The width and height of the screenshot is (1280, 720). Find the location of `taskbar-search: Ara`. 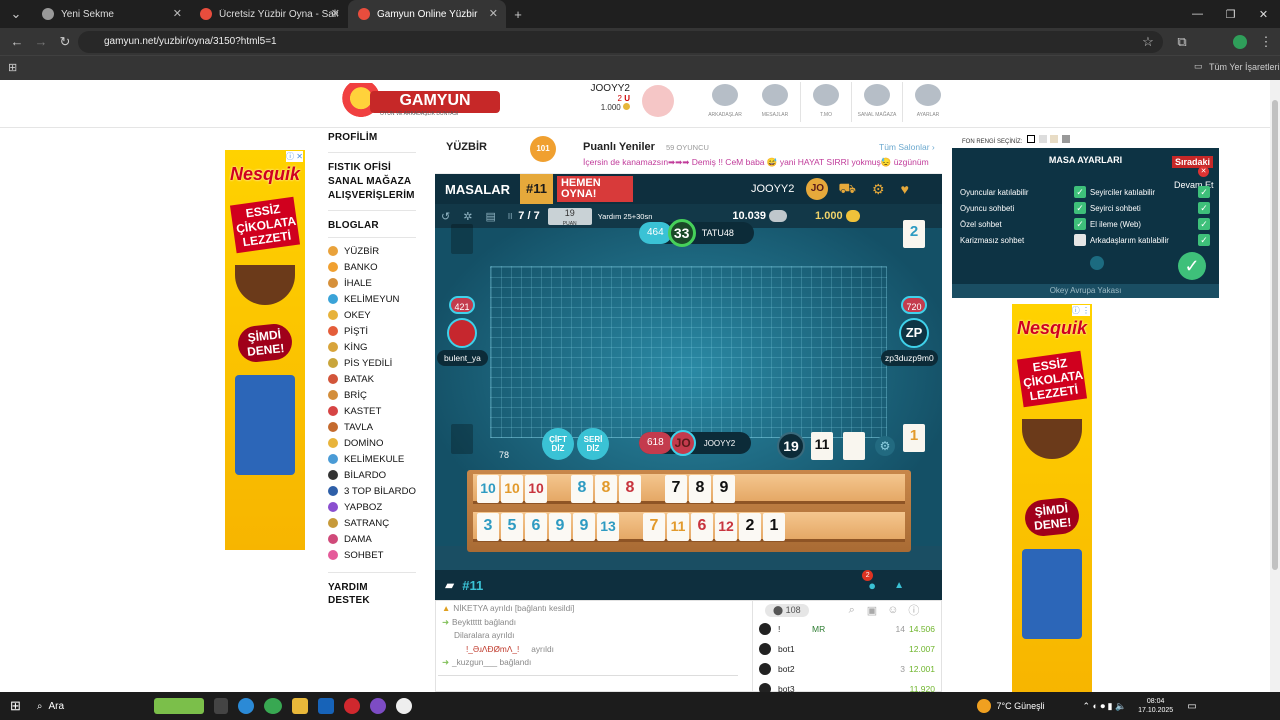

taskbar-search: Ara is located at coordinates (99, 706).